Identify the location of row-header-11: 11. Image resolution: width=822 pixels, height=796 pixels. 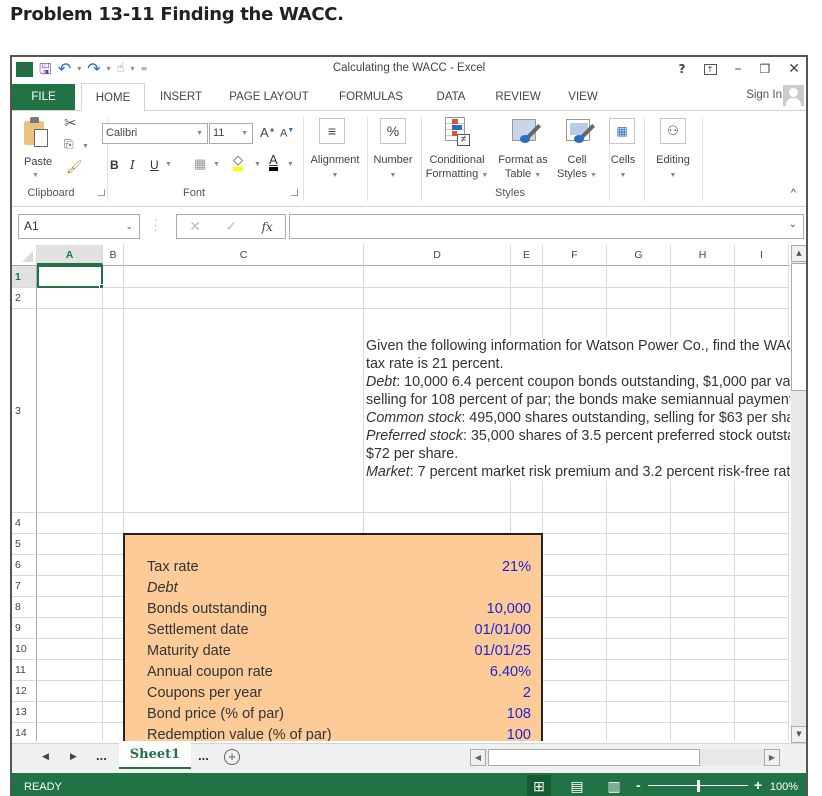
(24, 670).